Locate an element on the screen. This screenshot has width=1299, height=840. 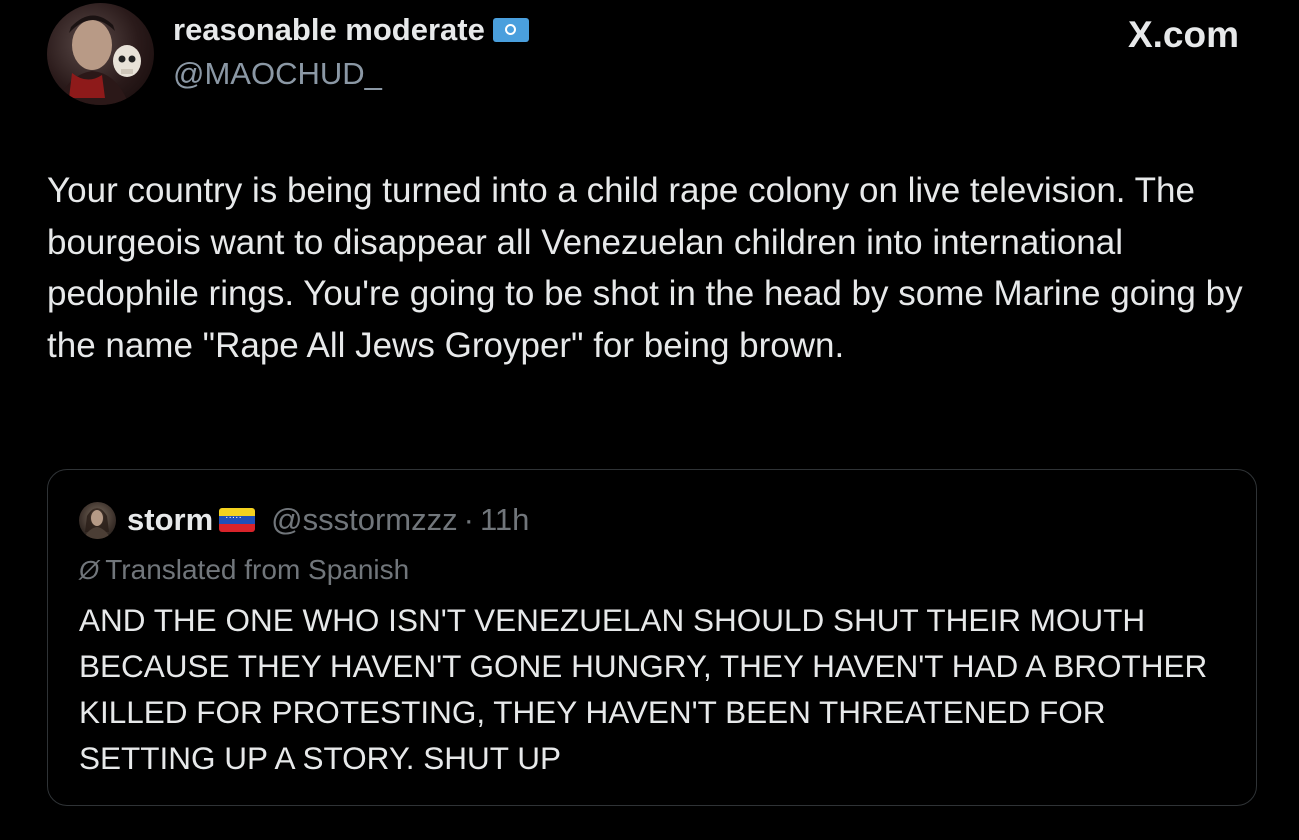
quote-display-name: storm is located at coordinates (170, 520).